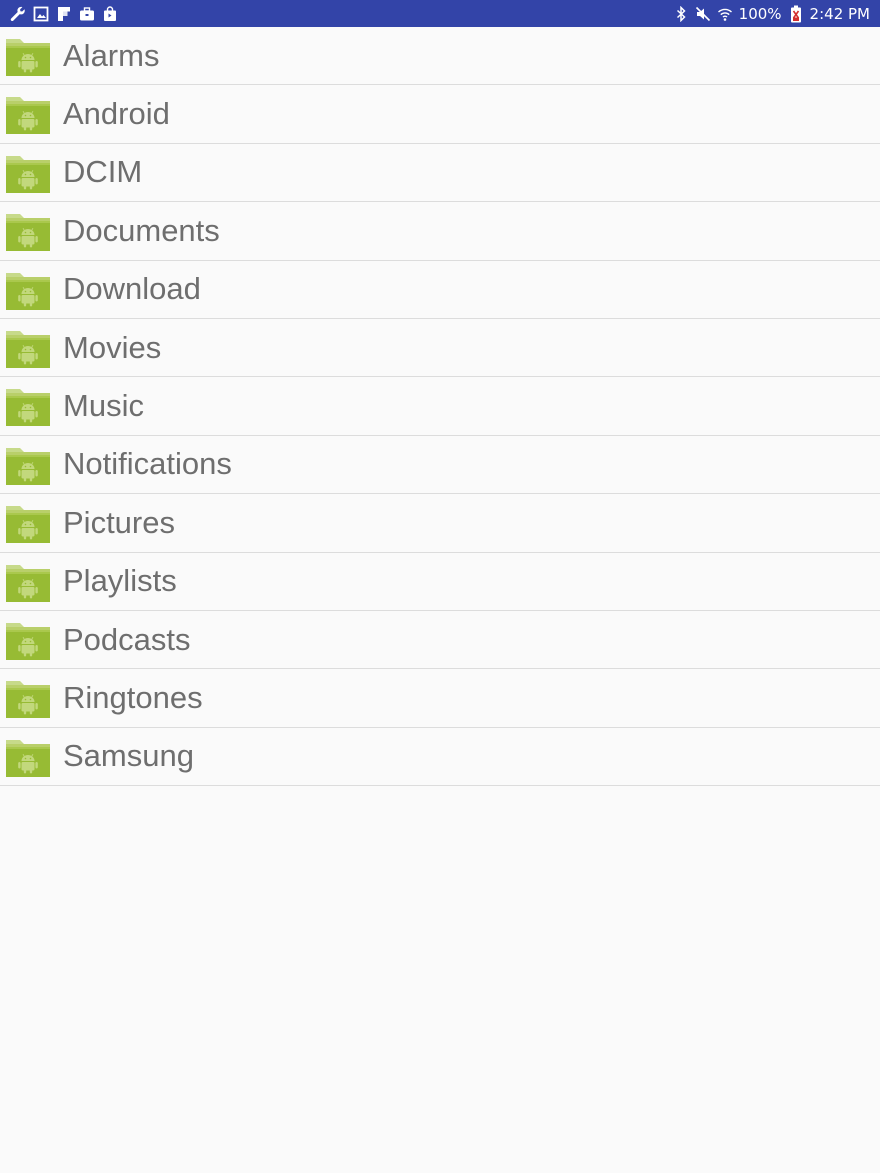 Image resolution: width=880 pixels, height=1173 pixels. Describe the element at coordinates (440, 465) in the screenshot. I see `folder-row-notifications: Notifications` at that location.